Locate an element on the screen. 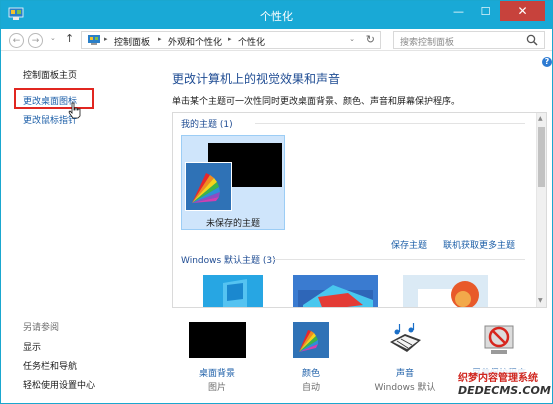  screen-saver-tile: 屏幕保护程序 is located at coordinates (499, 350).